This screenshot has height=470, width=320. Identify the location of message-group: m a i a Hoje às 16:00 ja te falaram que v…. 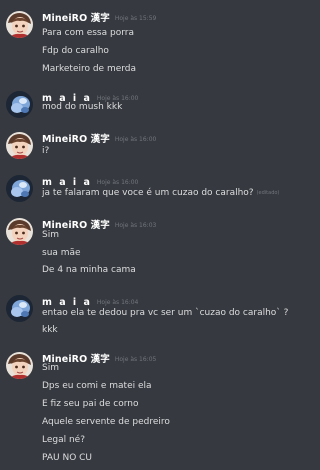
(143, 189).